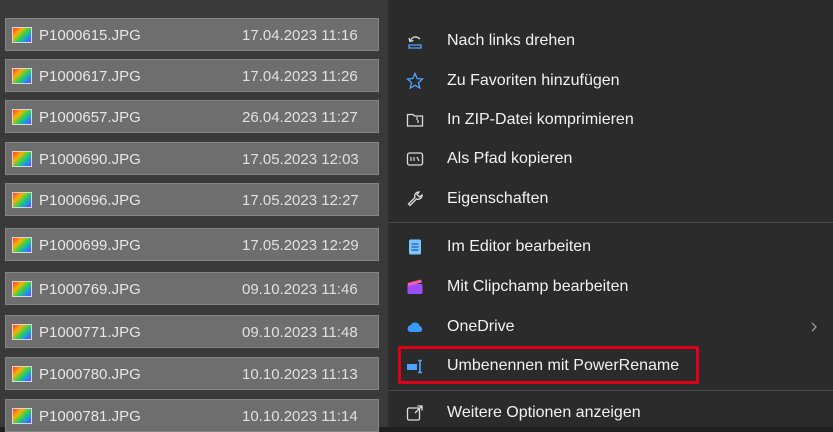 The image size is (833, 432). I want to click on menu-item-onedrive: OneDrive, so click(606, 327).